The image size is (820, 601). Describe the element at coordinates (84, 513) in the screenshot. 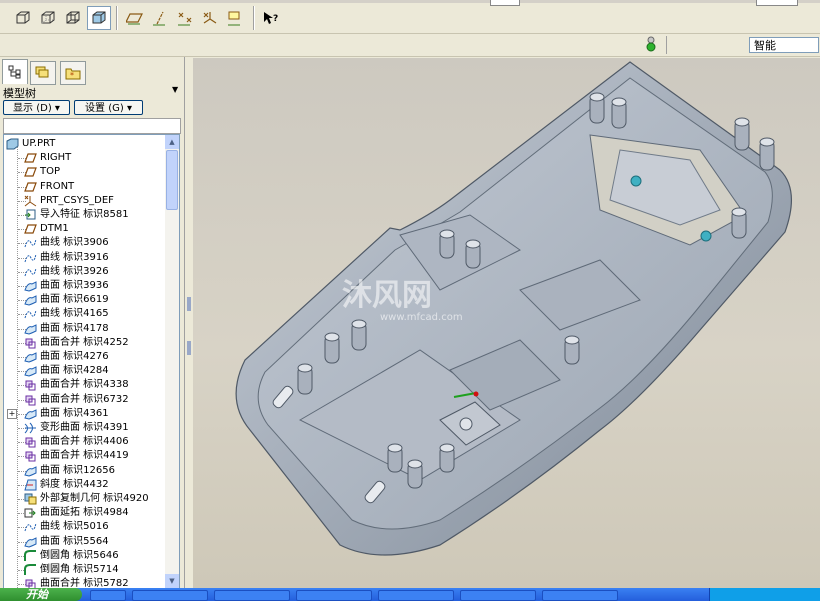

I see `tree-node: 曲面延拓 标识4984` at that location.